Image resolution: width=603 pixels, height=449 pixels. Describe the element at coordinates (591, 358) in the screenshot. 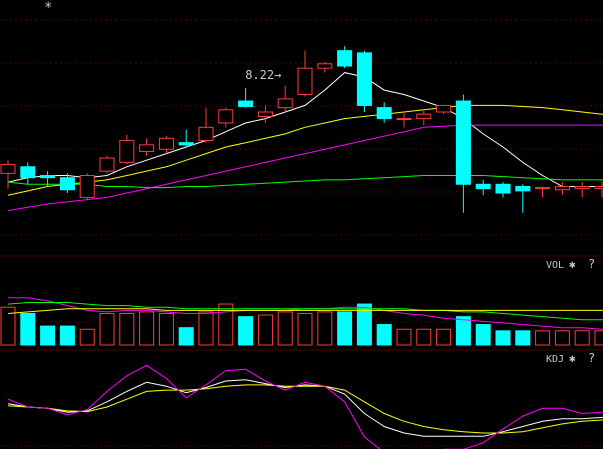

I see `kdj-help-icon: ?` at that location.